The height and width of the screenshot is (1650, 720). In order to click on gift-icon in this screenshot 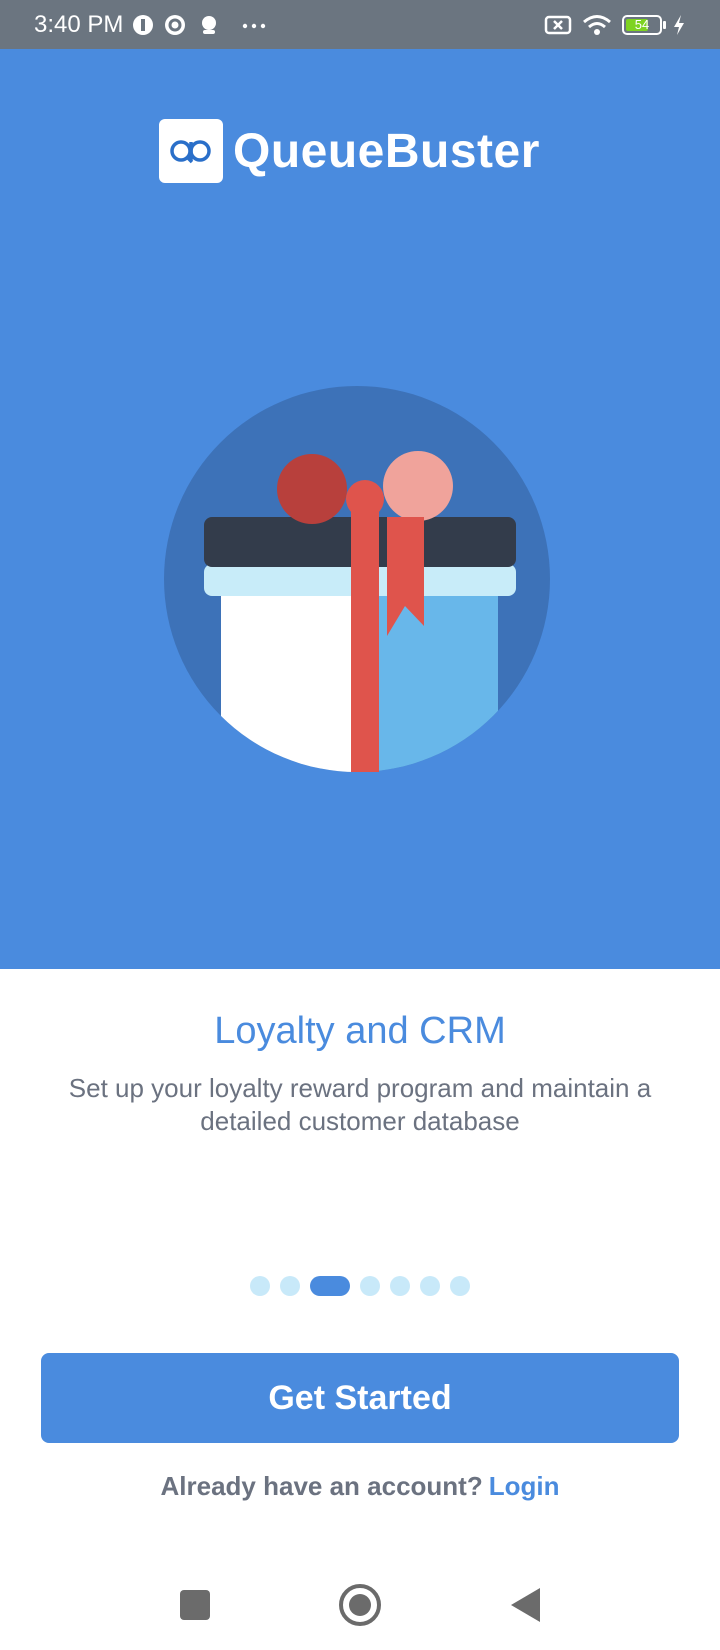, I will do `click(357, 579)`.